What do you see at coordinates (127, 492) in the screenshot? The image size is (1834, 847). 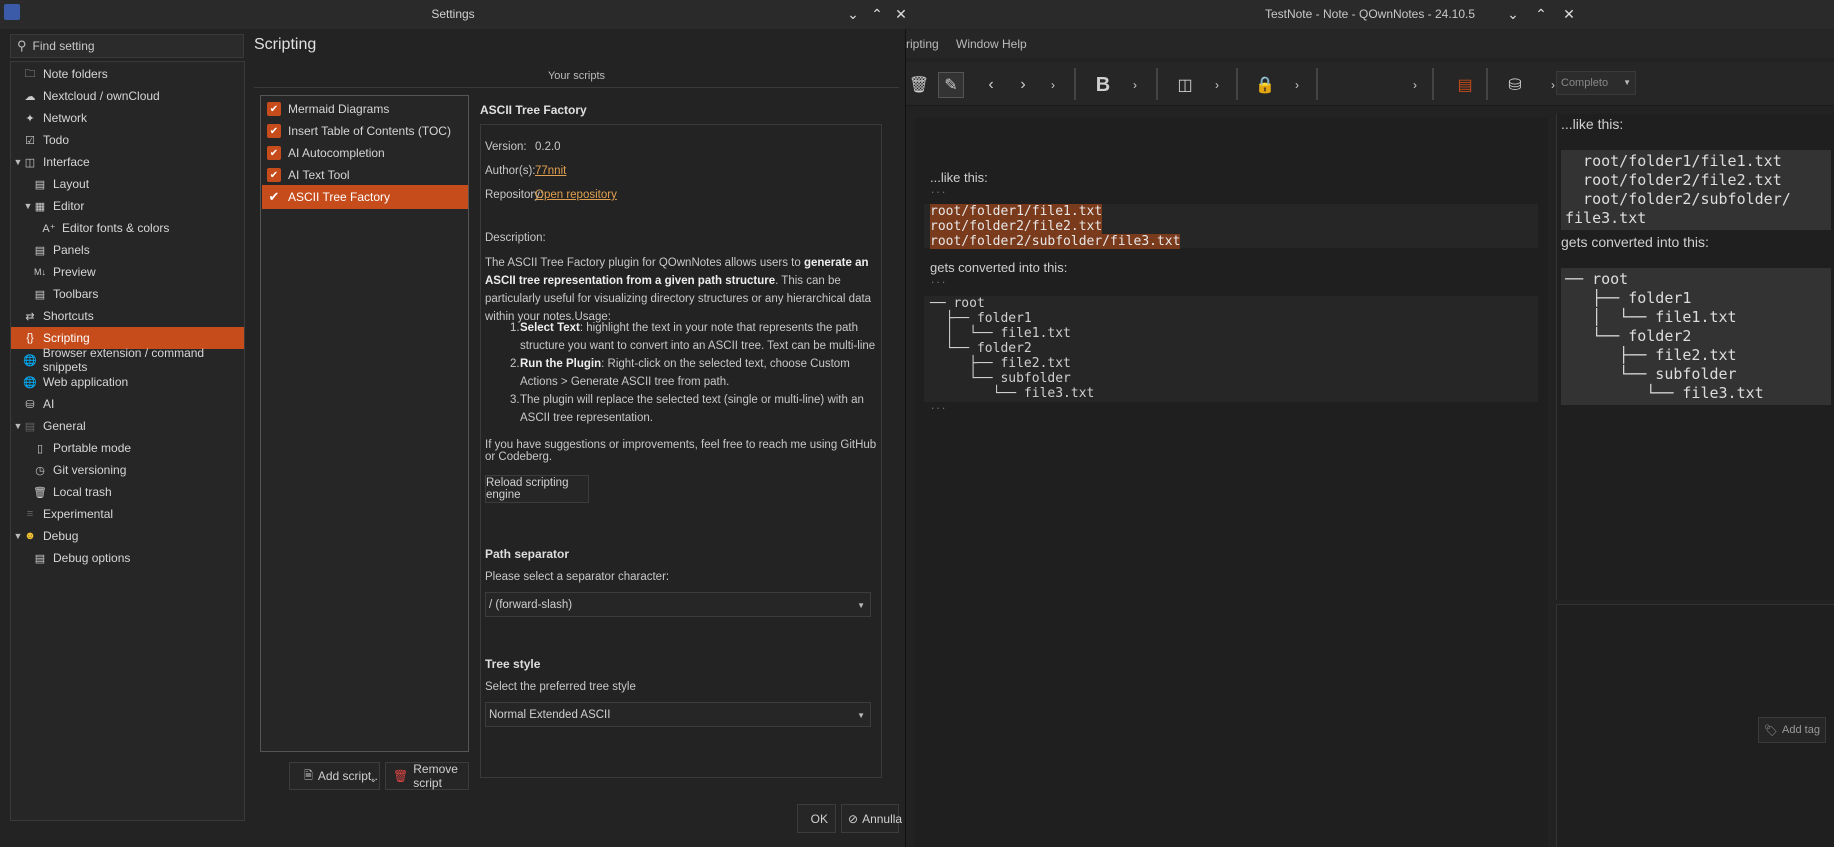 I see `nav-local-trash: 🗑 Local trash` at bounding box center [127, 492].